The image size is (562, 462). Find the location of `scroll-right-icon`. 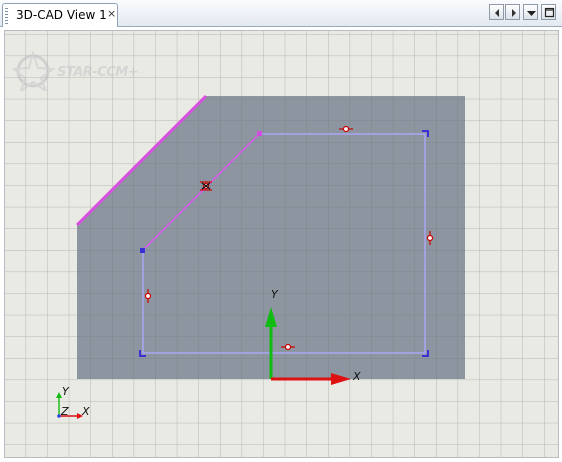

scroll-right-icon is located at coordinates (514, 13).